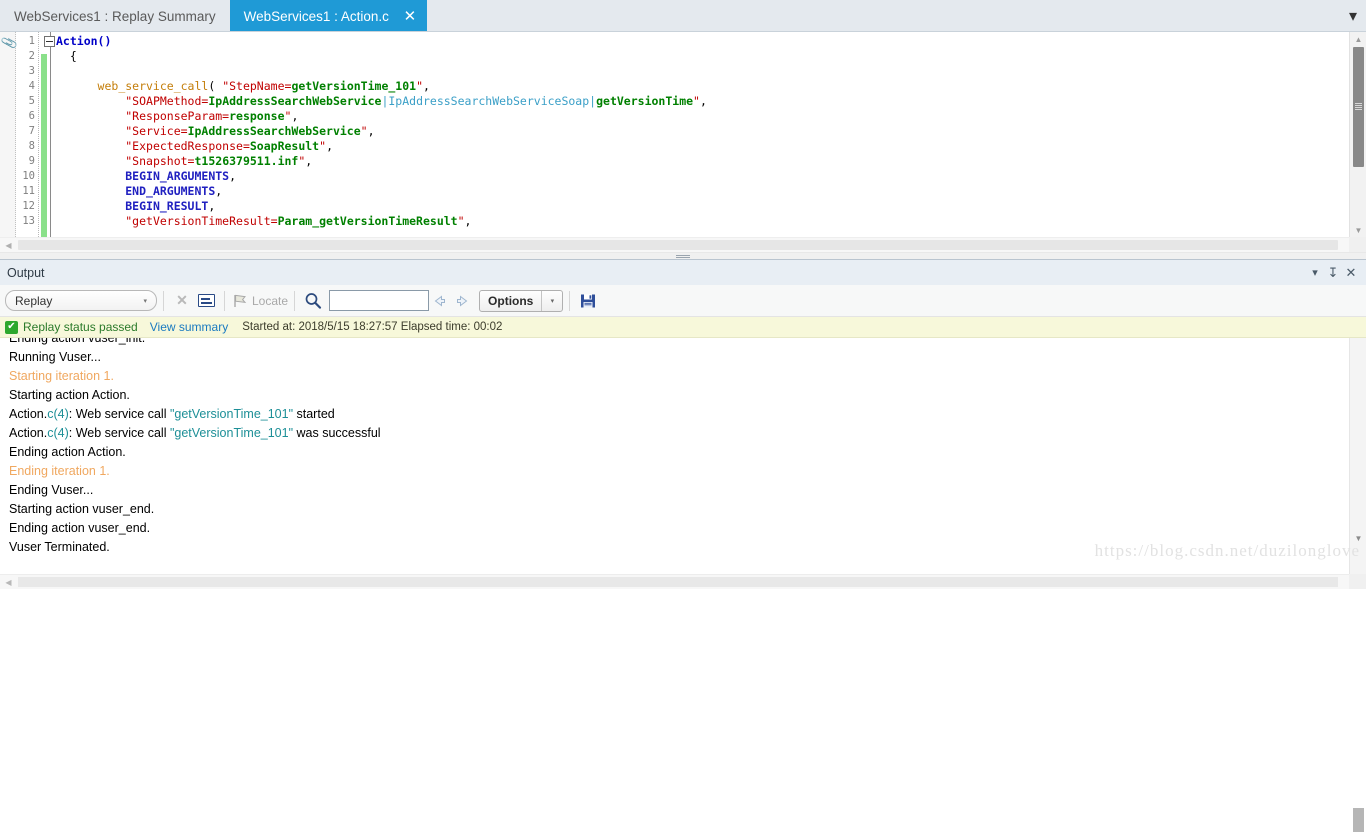  Describe the element at coordinates (1358, 39) in the screenshot. I see `scroll-up-icon: ▲` at that location.